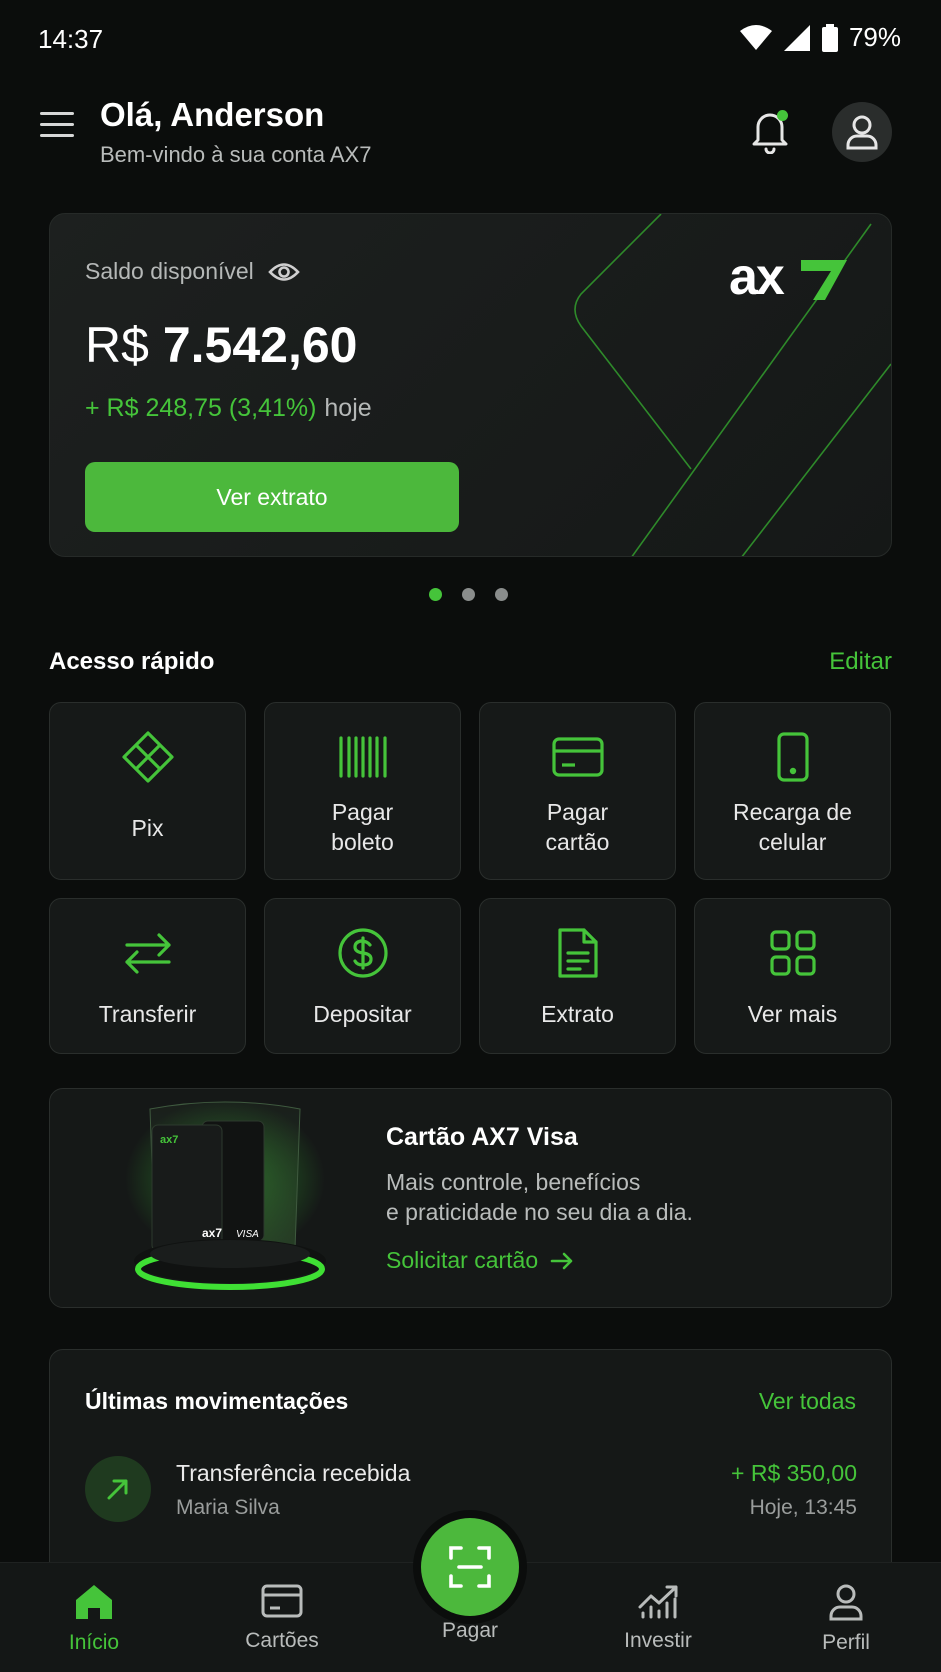 The width and height of the screenshot is (941, 1672). What do you see at coordinates (293, 1473) in the screenshot?
I see `transaction-name: Transferência recebida` at bounding box center [293, 1473].